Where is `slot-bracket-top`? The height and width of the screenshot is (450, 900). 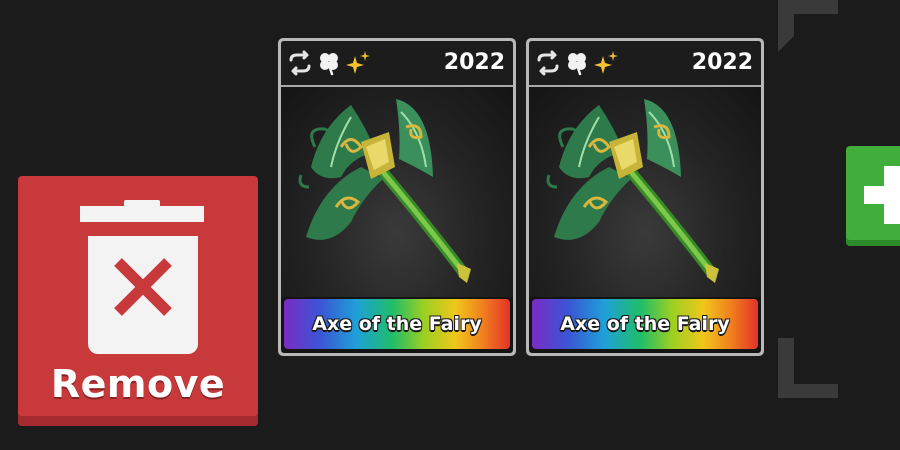 slot-bracket-top is located at coordinates (808, 26).